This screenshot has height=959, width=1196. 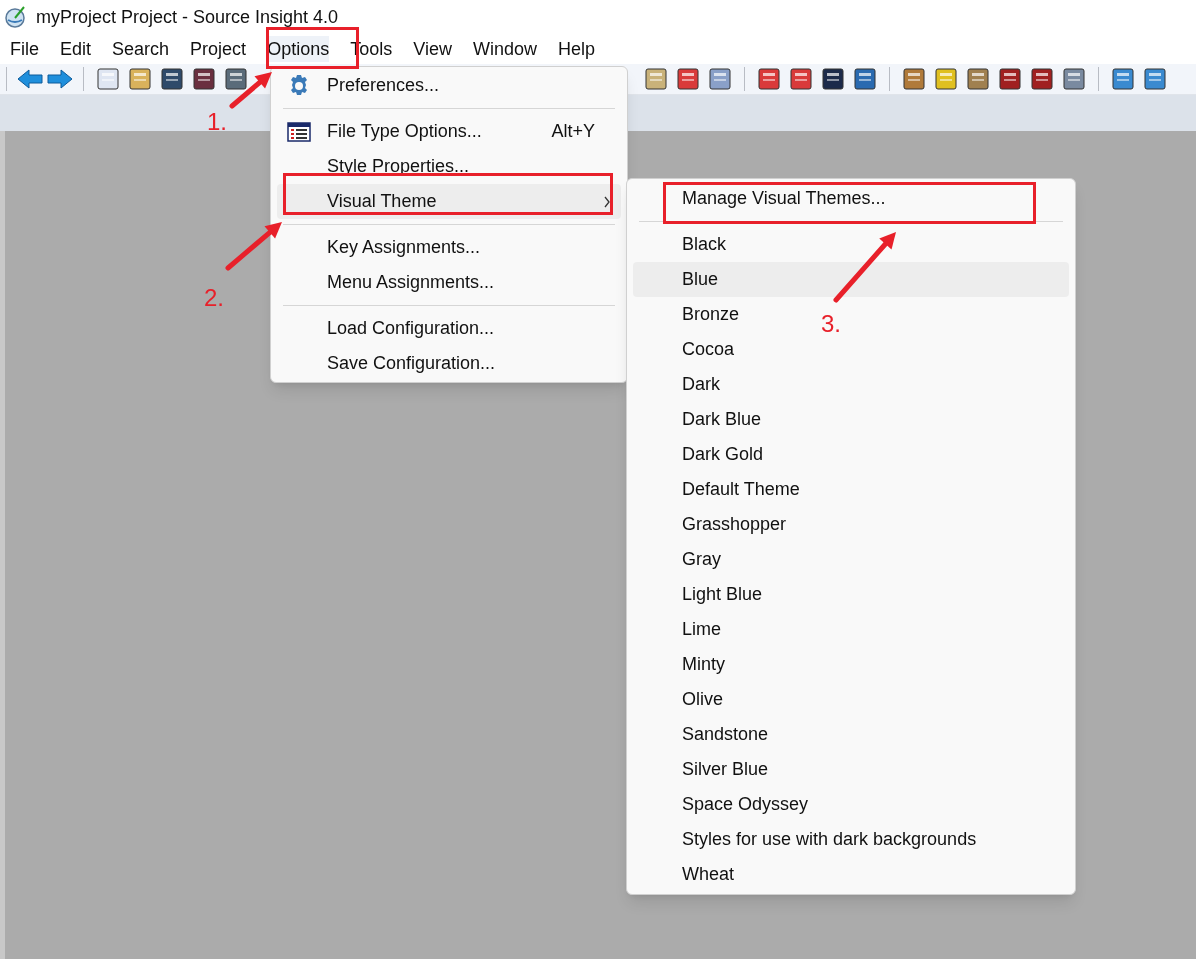 What do you see at coordinates (720, 489) in the screenshot?
I see `theme-menu-item: Default Theme` at bounding box center [720, 489].